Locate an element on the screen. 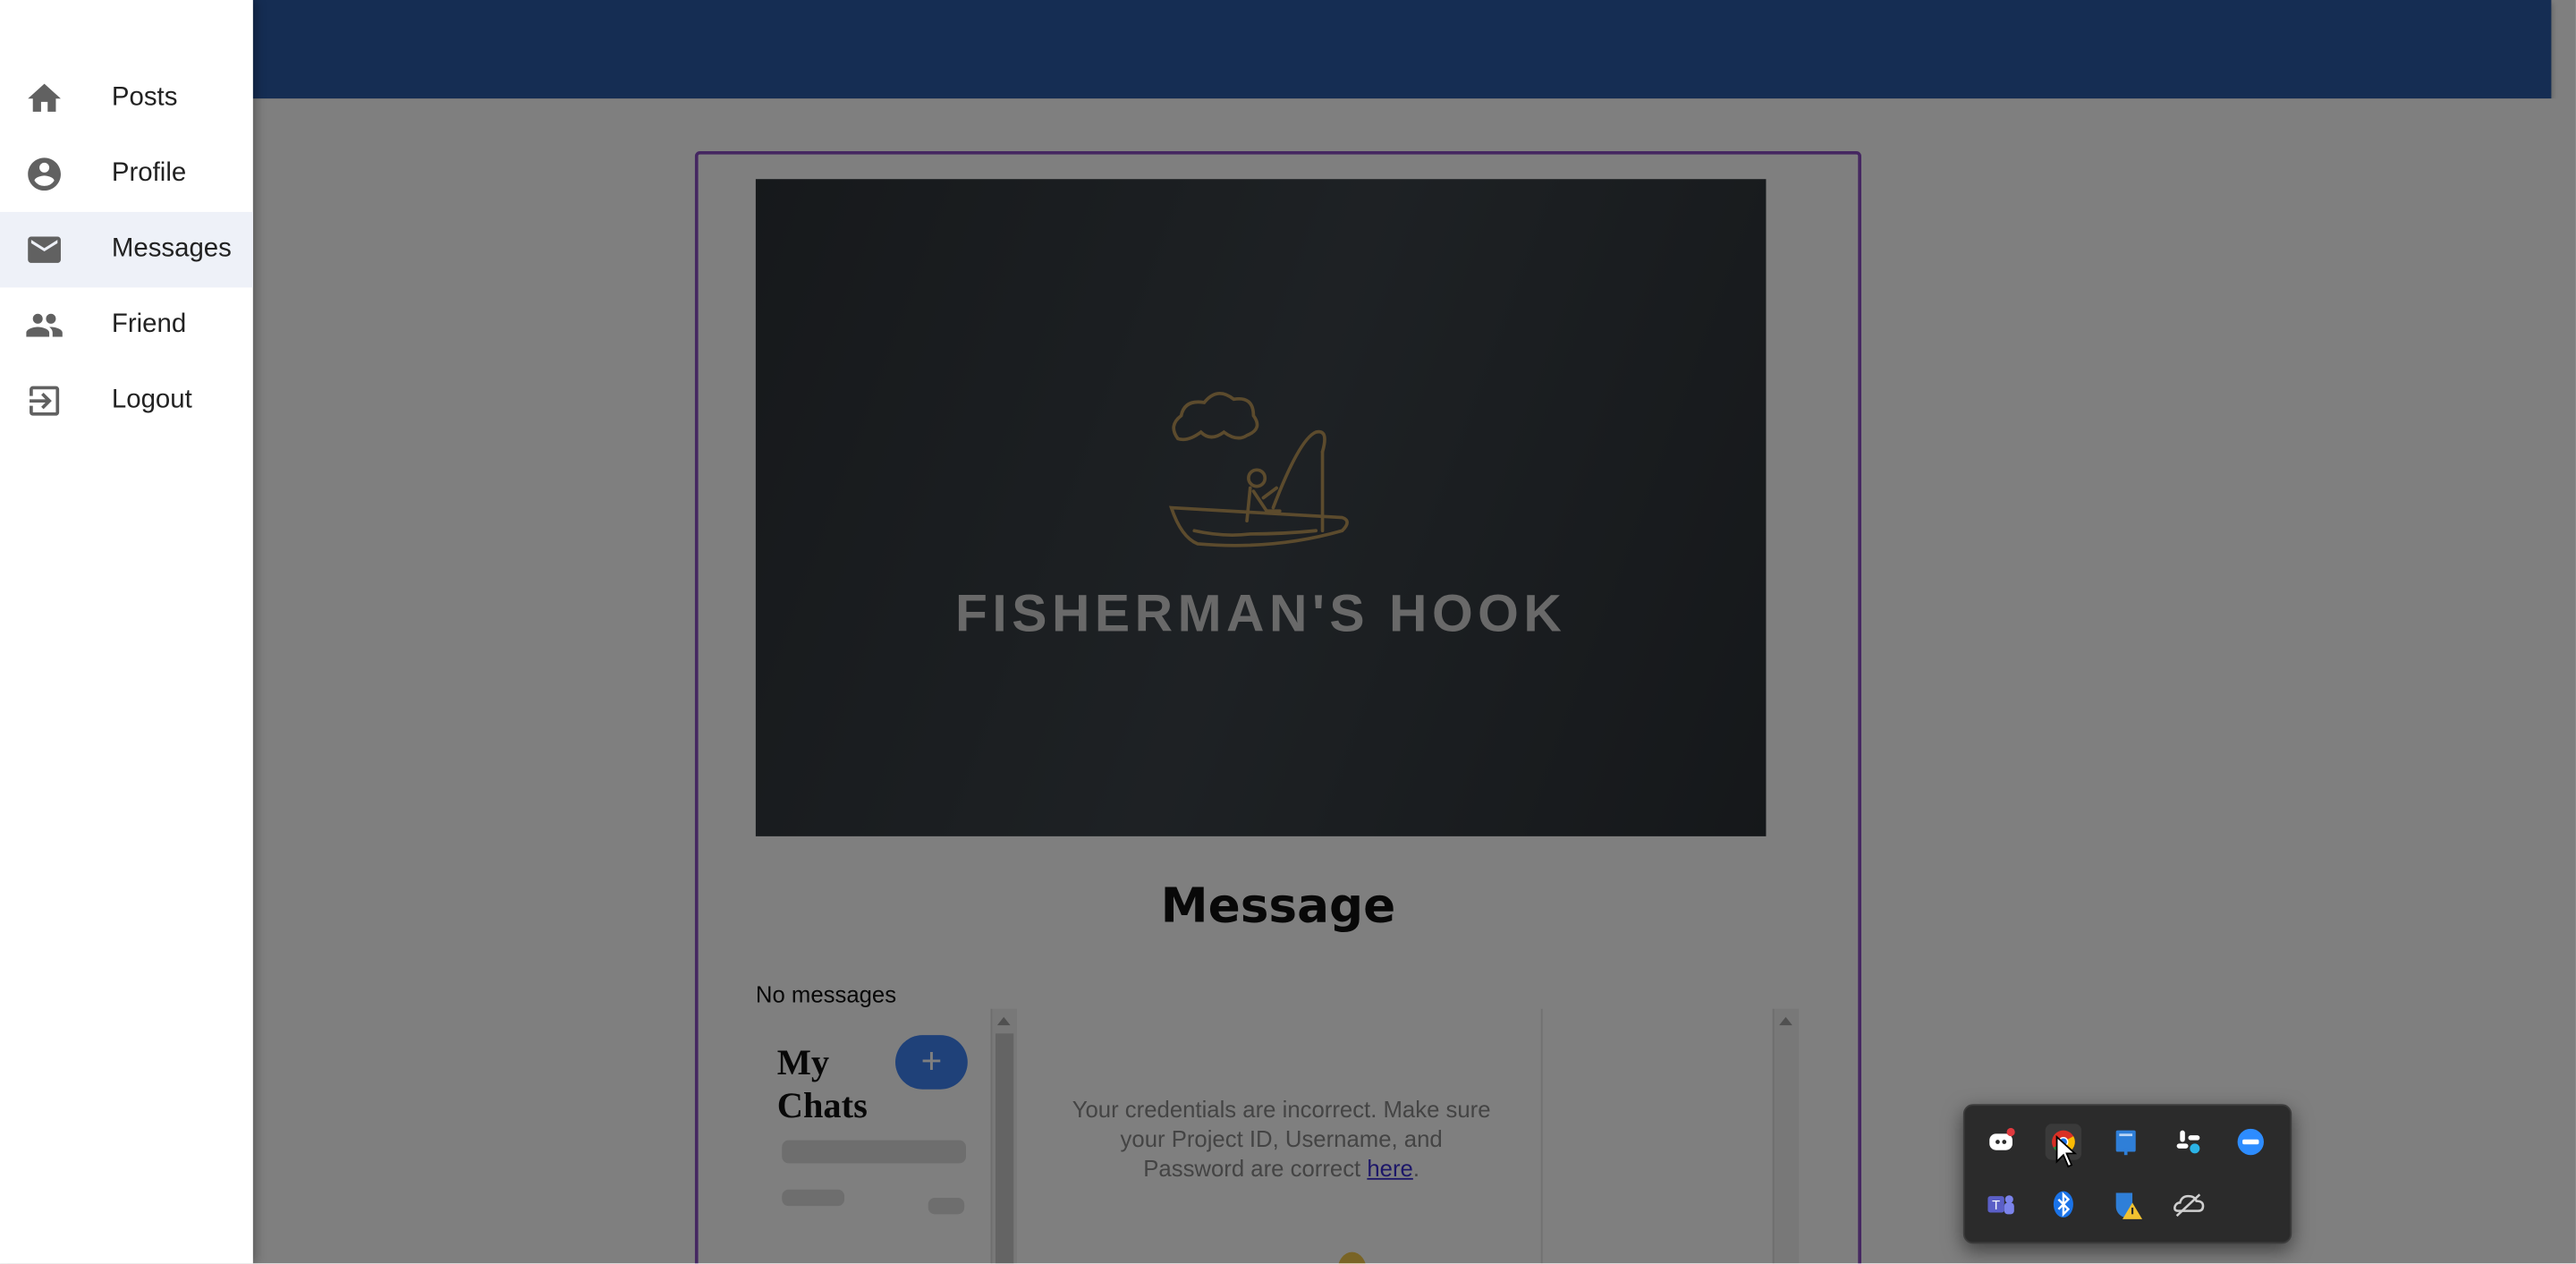 The width and height of the screenshot is (2576, 1264). nav-item-logout: Logout is located at coordinates (126, 400).